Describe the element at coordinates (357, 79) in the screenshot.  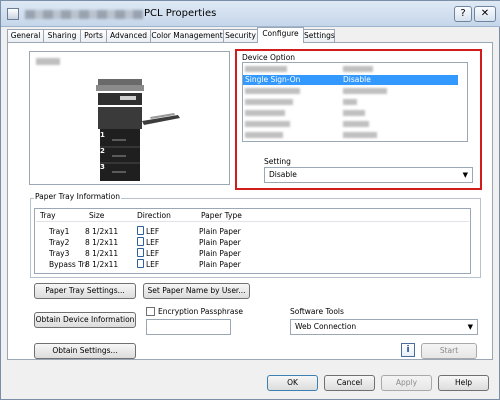
I see `option-value: Disable` at that location.